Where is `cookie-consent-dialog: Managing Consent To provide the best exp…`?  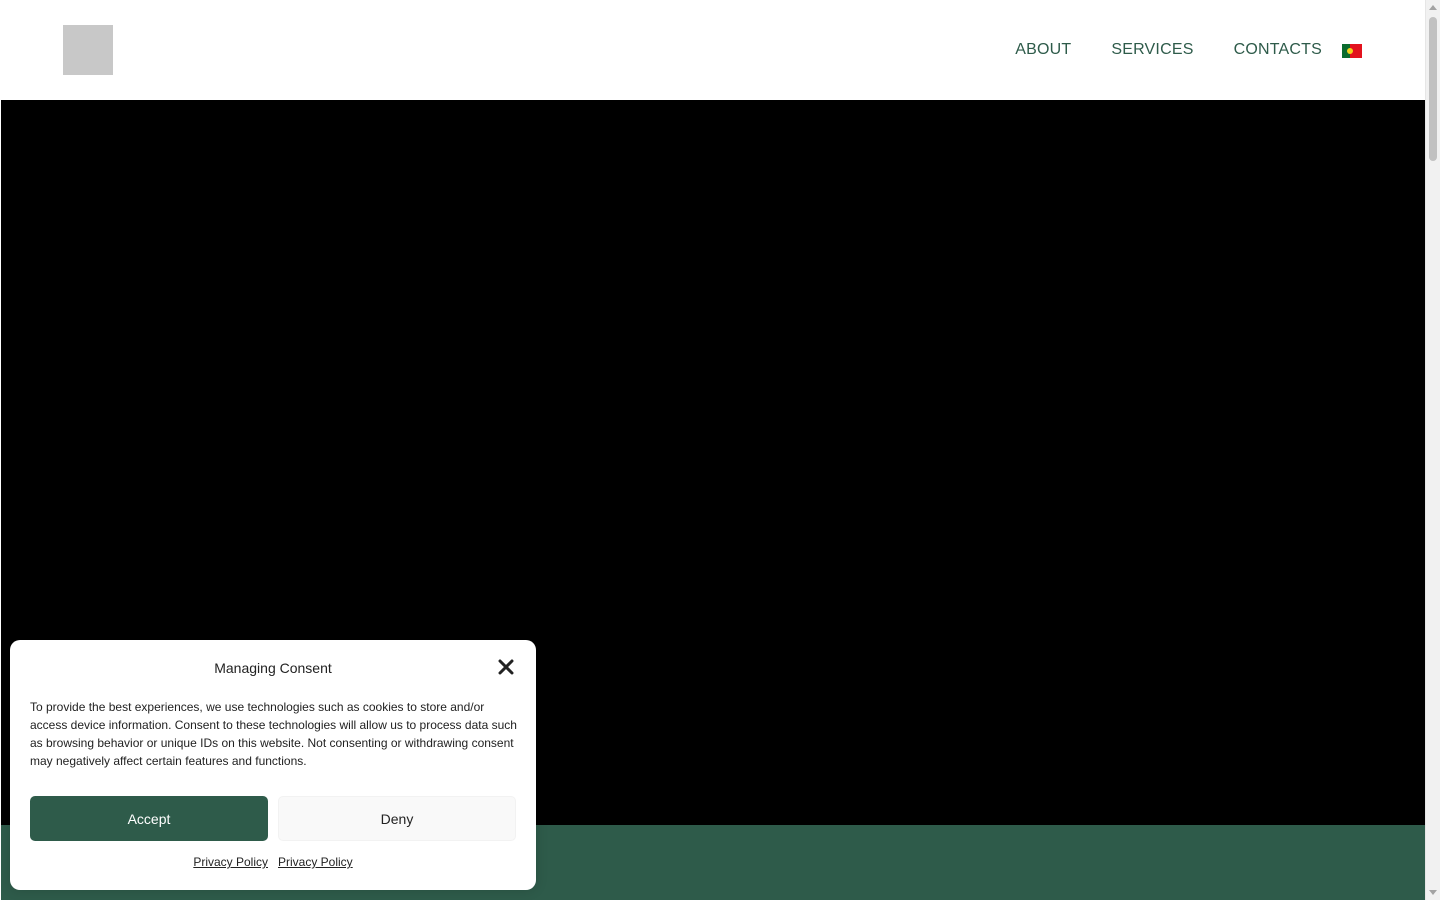
cookie-consent-dialog: Managing Consent To provide the best exp… is located at coordinates (273, 765).